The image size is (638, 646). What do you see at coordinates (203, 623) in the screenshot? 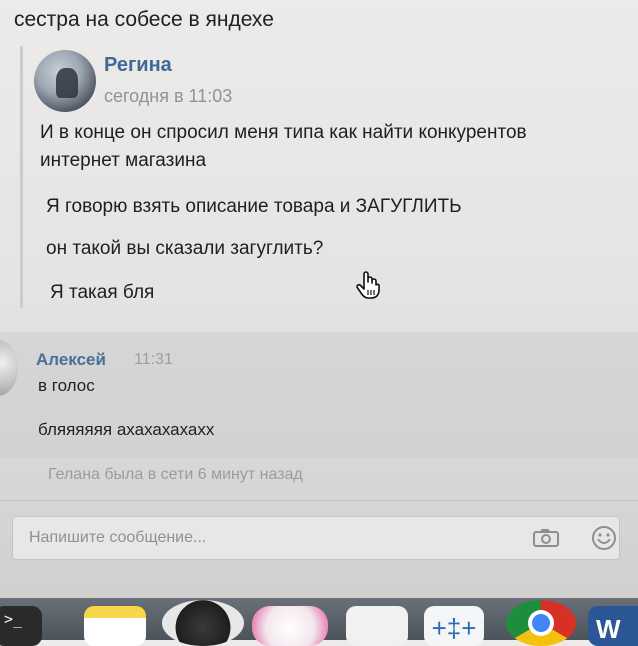
I see `finder-app-icon` at bounding box center [203, 623].